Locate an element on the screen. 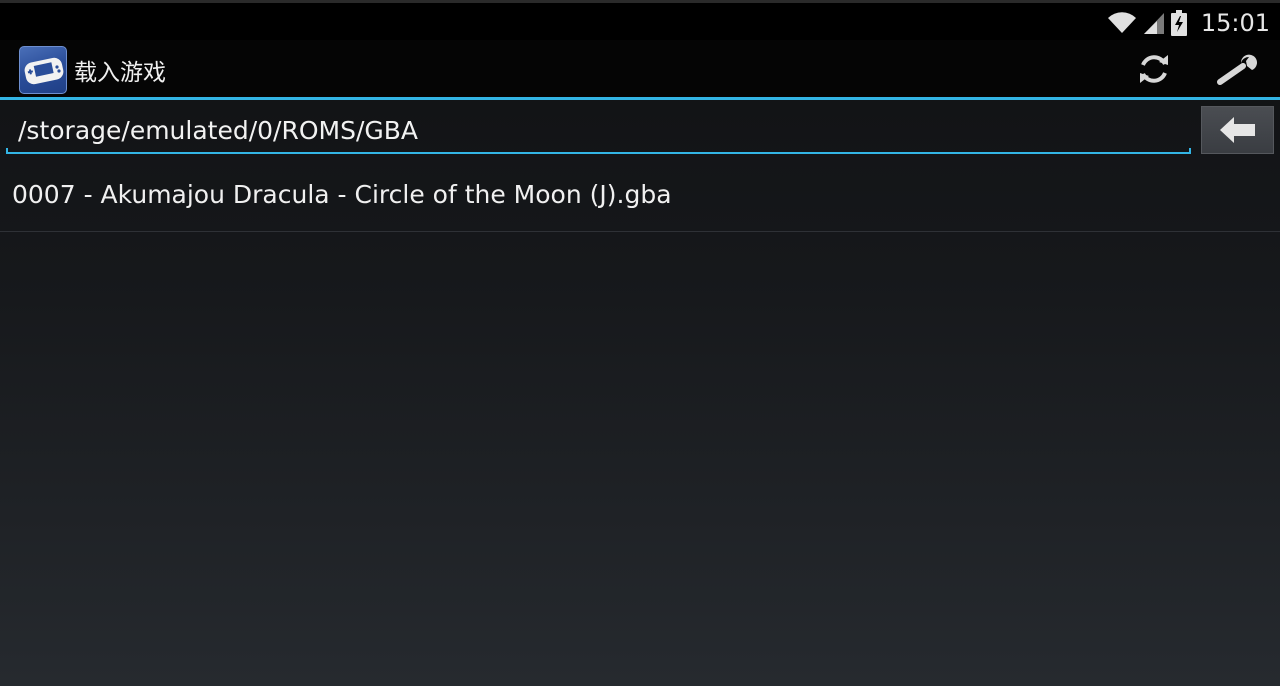 This screenshot has height=686, width=1280. status-time: 15:01 is located at coordinates (1235, 23).